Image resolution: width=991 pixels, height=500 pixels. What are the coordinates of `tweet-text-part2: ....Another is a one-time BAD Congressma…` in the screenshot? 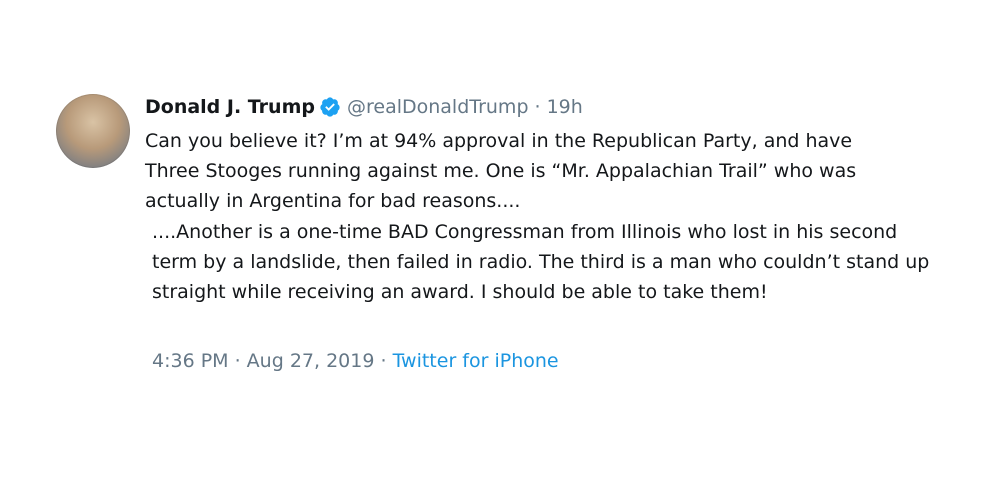 It's located at (541, 262).